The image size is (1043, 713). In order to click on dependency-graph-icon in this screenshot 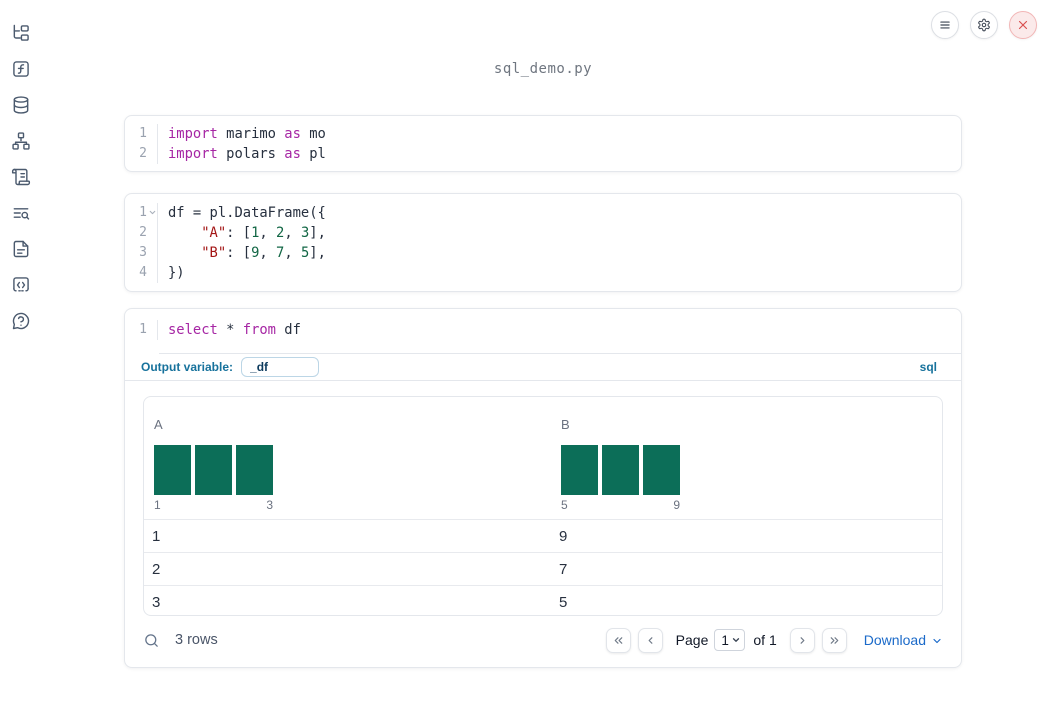, I will do `click(21, 141)`.